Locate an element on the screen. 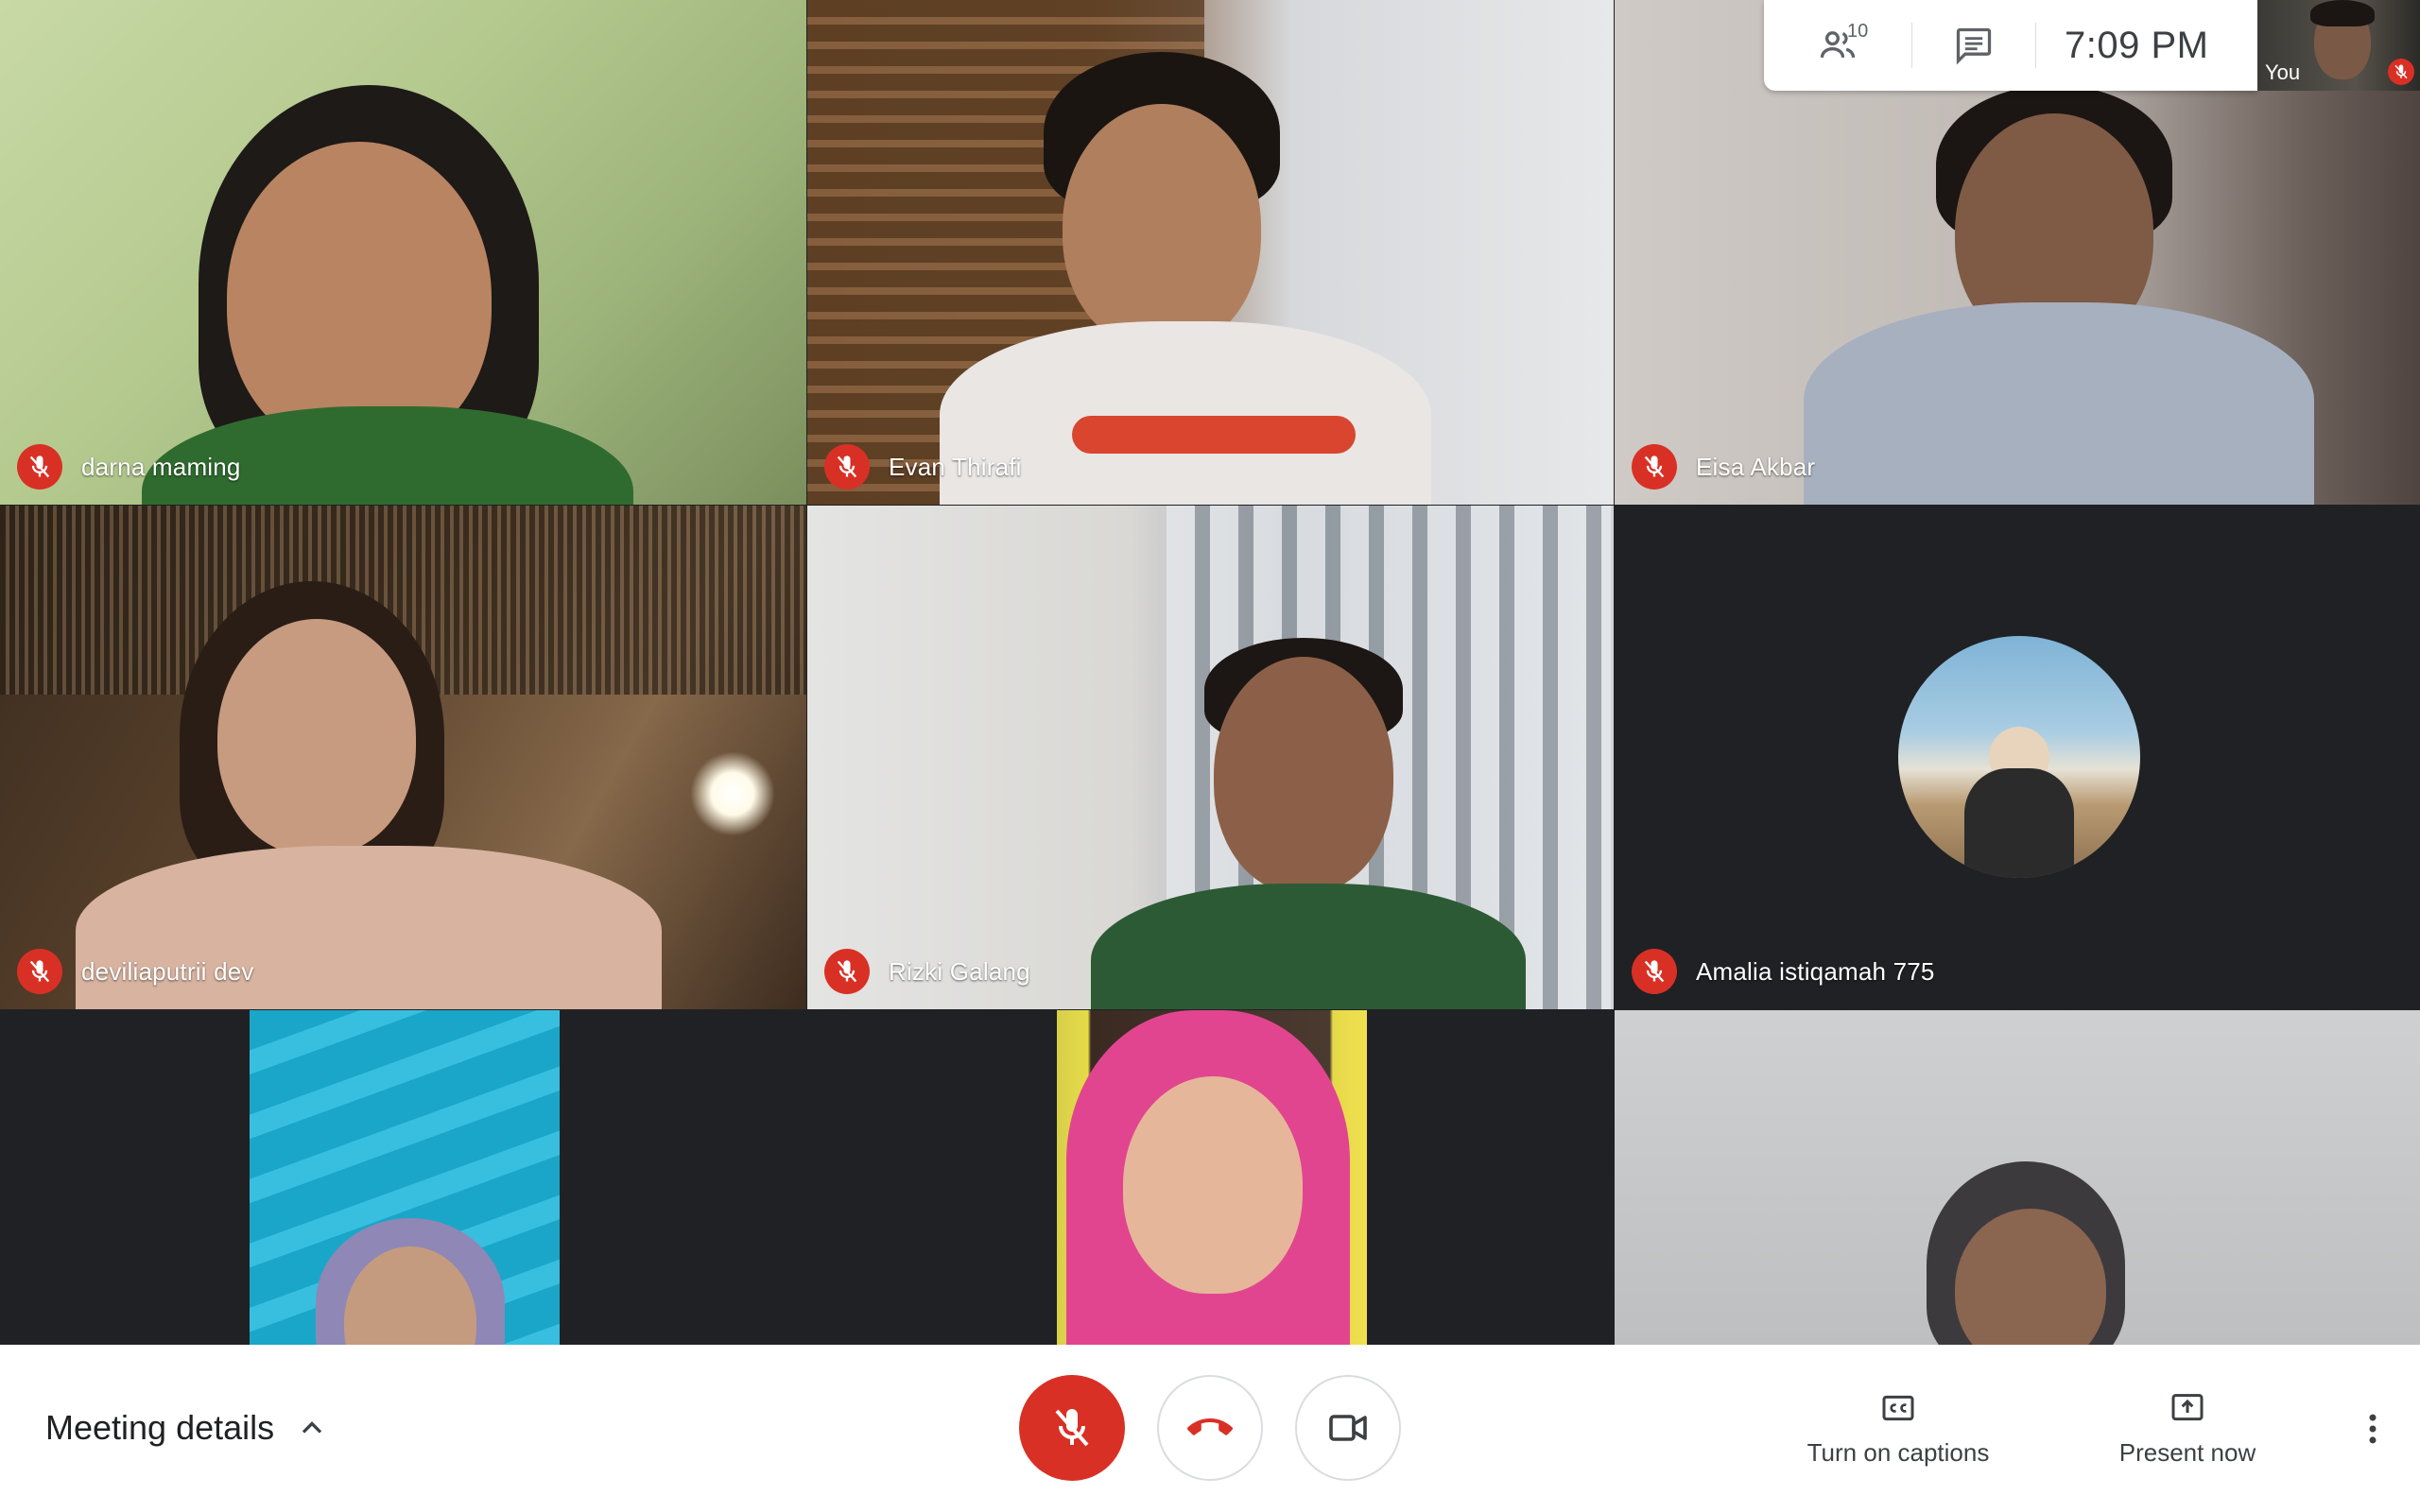 The image size is (2420, 1512). meeting-info-bar: 10 7:09 PM is located at coordinates (2010, 45).